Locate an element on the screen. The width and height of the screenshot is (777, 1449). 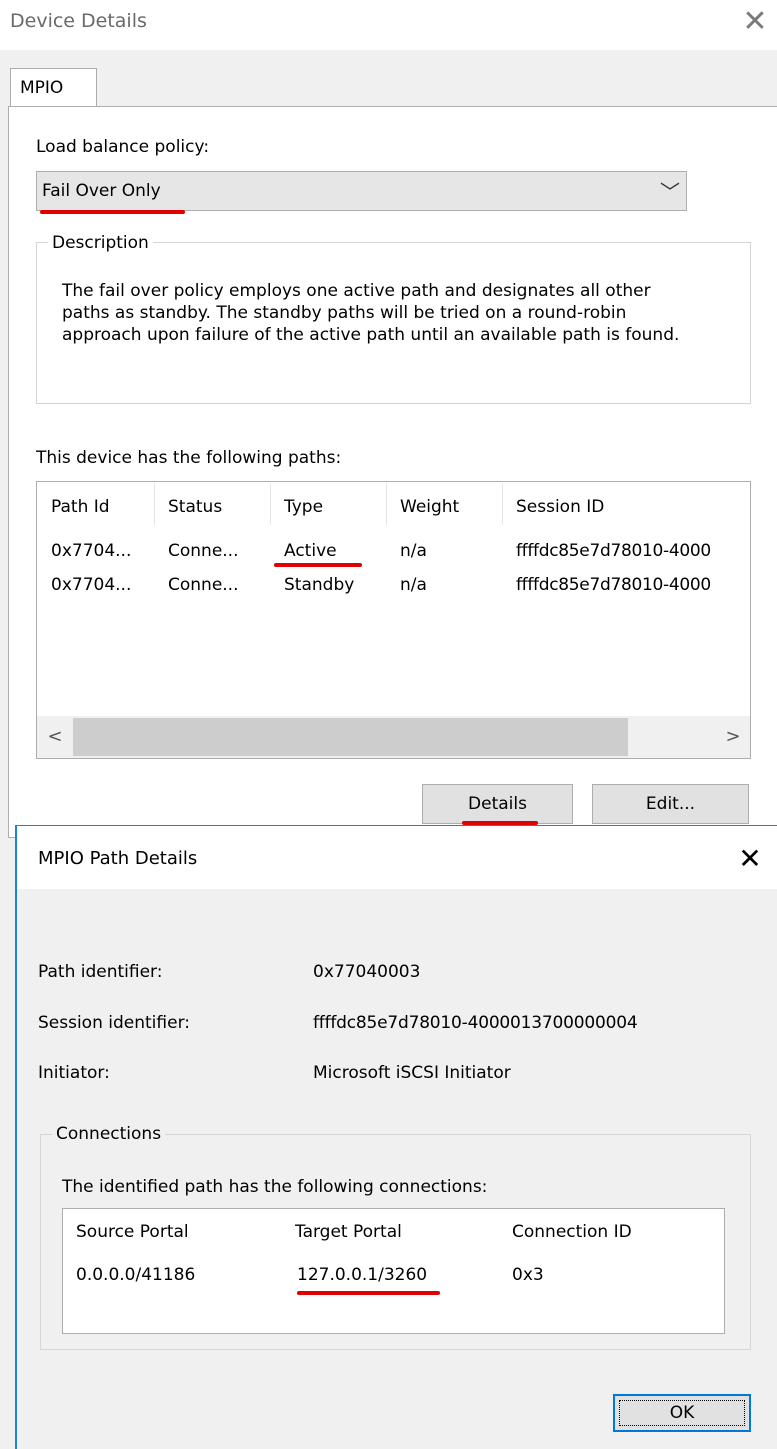
type-cell: Standby is located at coordinates (319, 585).